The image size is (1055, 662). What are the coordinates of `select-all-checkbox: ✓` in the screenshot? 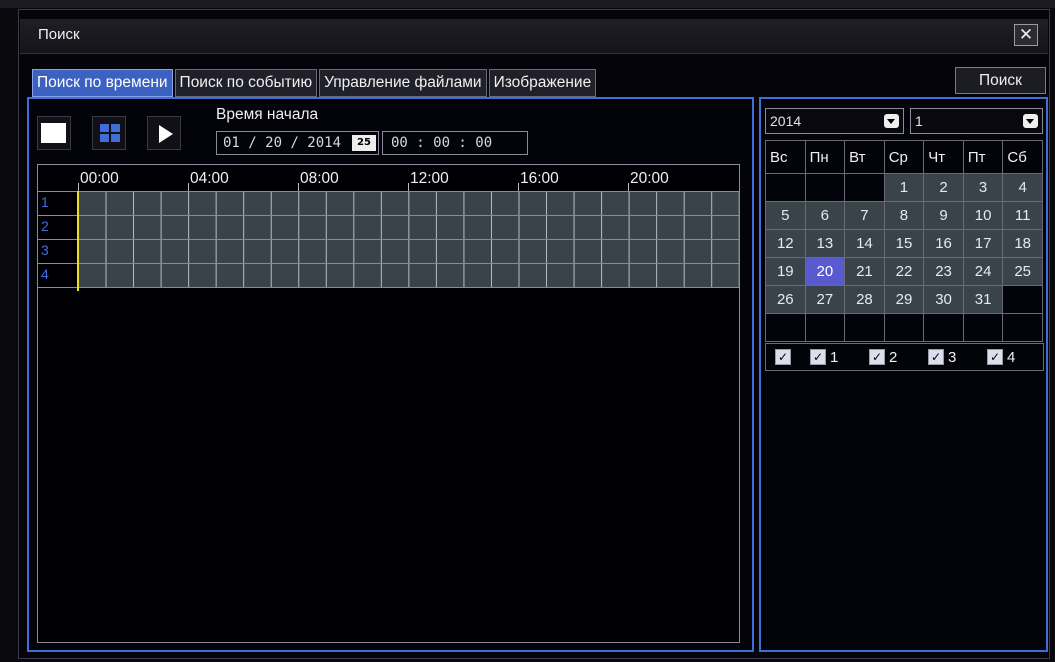 It's located at (783, 357).